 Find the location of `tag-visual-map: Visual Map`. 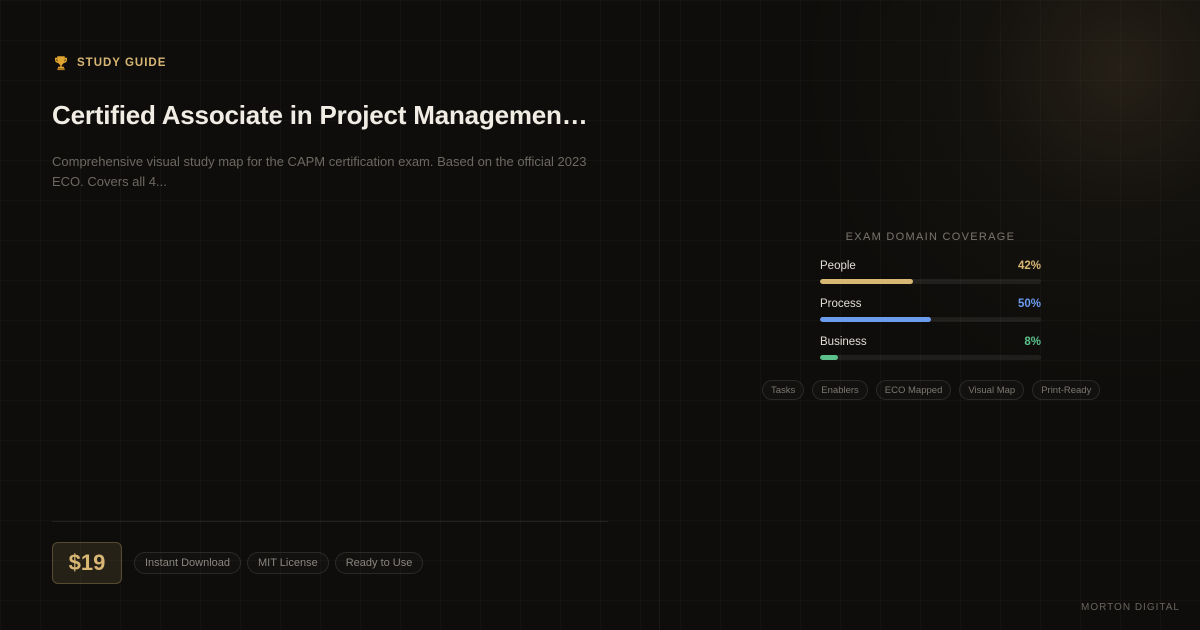

tag-visual-map: Visual Map is located at coordinates (992, 390).